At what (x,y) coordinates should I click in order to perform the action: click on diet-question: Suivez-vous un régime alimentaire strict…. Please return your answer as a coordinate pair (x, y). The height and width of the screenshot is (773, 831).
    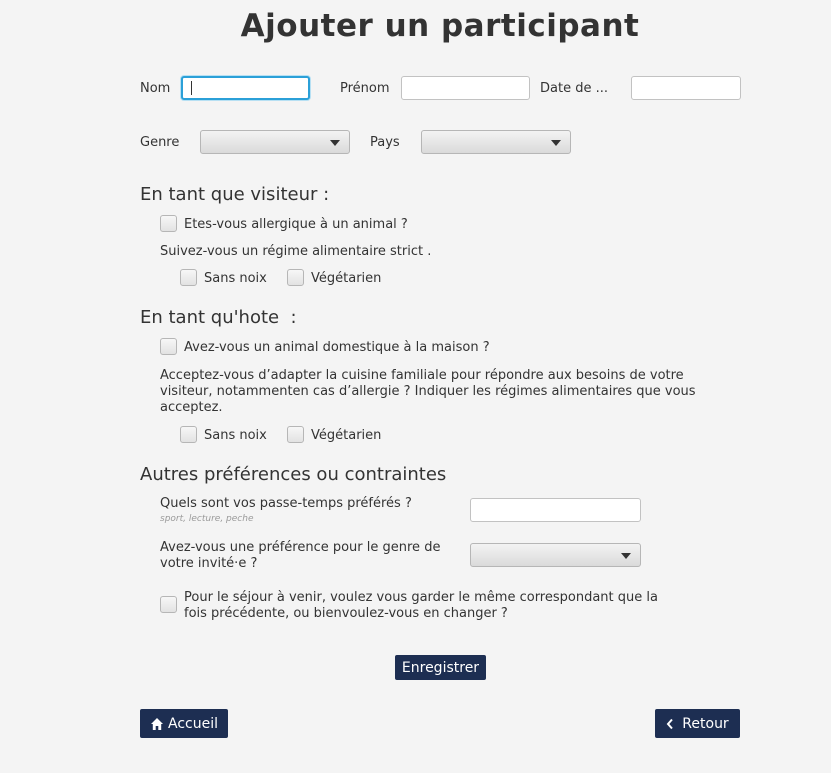
    Looking at the image, I should click on (296, 251).